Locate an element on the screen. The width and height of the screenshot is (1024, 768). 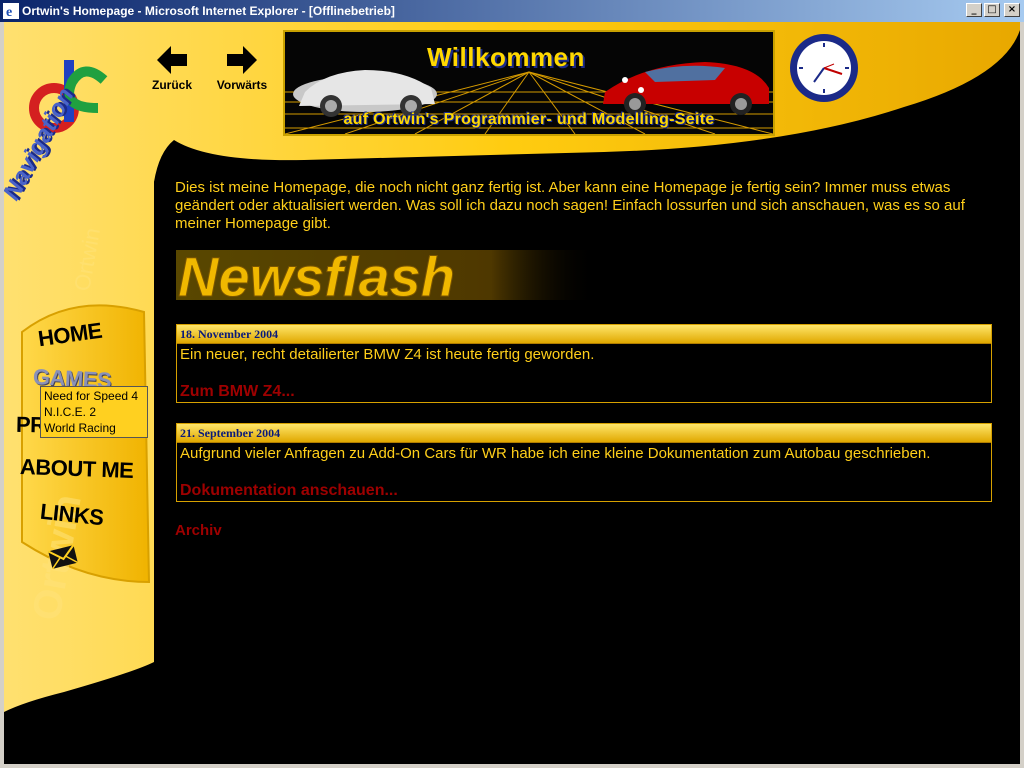
close-button: × is located at coordinates (1012, 10).